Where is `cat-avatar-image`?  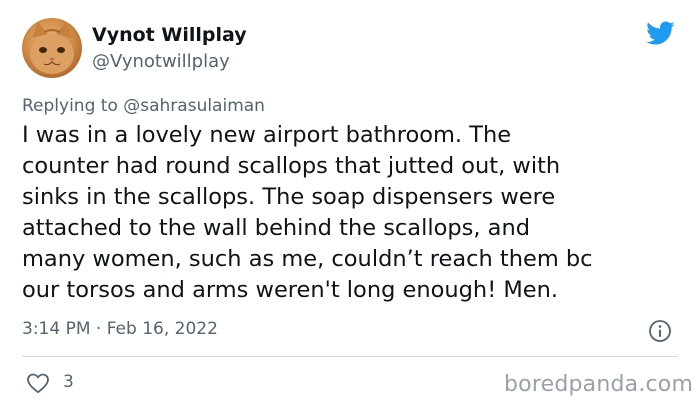
cat-avatar-image is located at coordinates (52, 48).